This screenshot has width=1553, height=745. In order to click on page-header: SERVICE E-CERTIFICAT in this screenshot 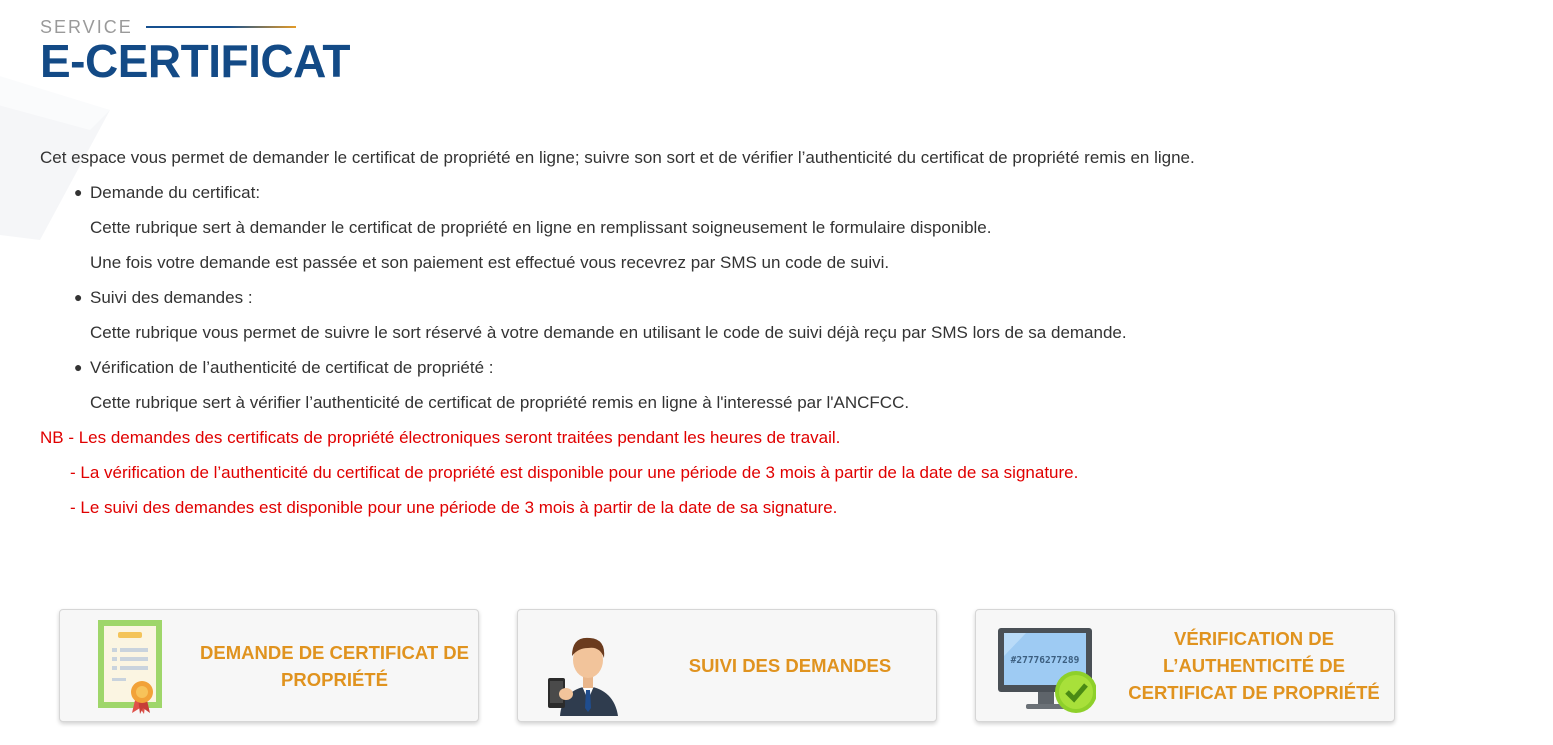, I will do `click(195, 50)`.